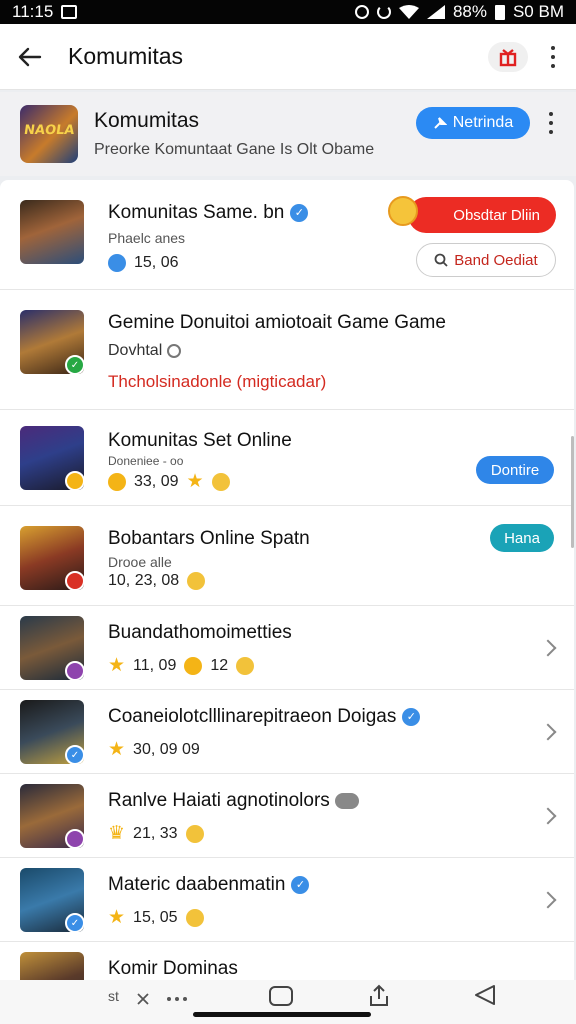 The height and width of the screenshot is (1024, 576). I want to click on community-logo-text: NAOLA, so click(49, 130).